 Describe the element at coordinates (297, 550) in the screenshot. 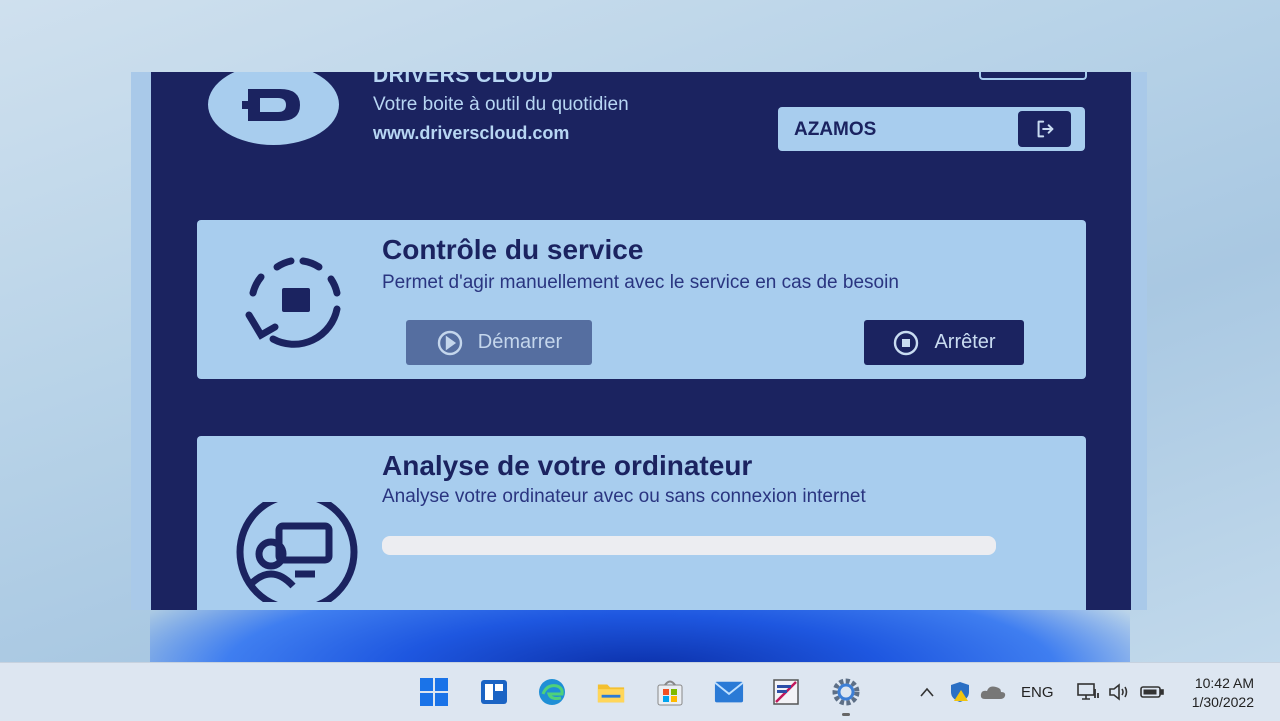

I see `computer-scan-icon` at that location.